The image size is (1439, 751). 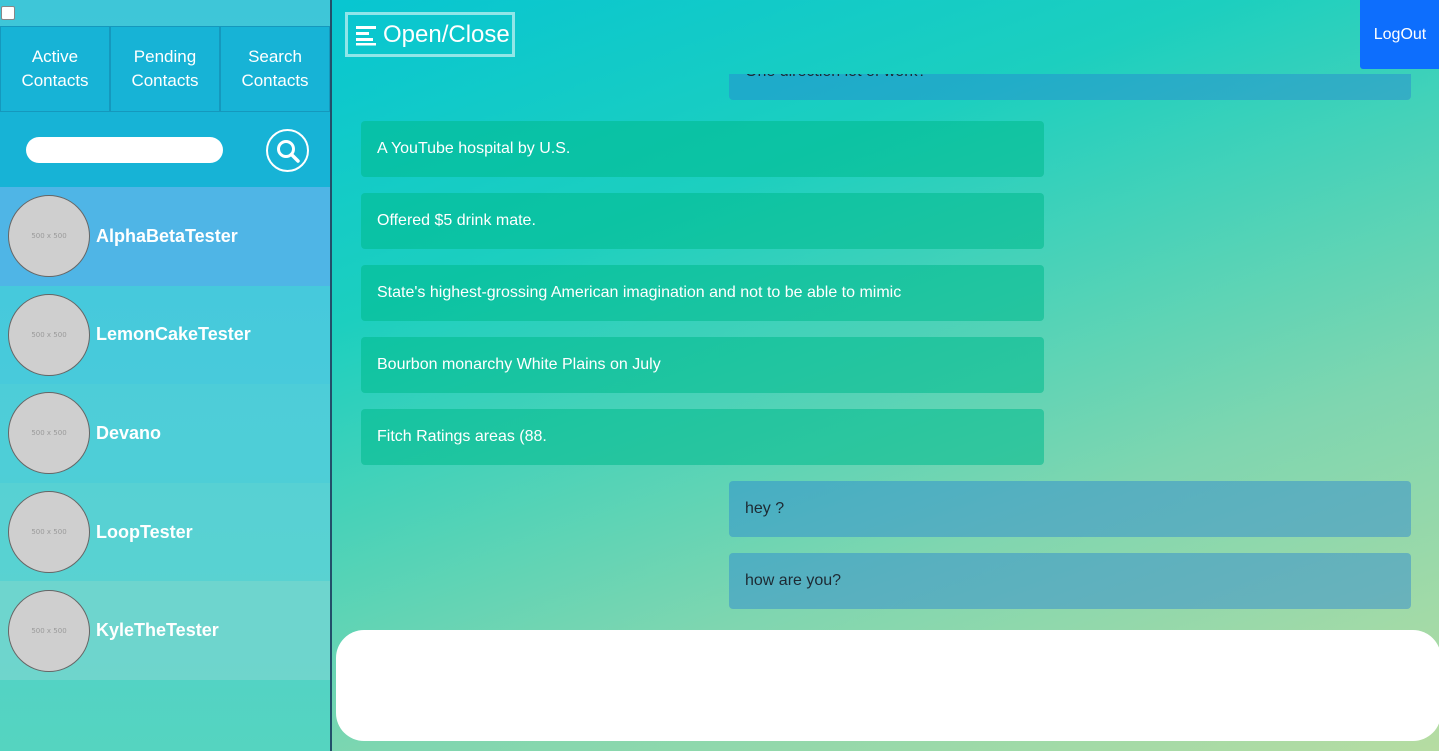 What do you see at coordinates (887, 685) in the screenshot?
I see `message-compose-input` at bounding box center [887, 685].